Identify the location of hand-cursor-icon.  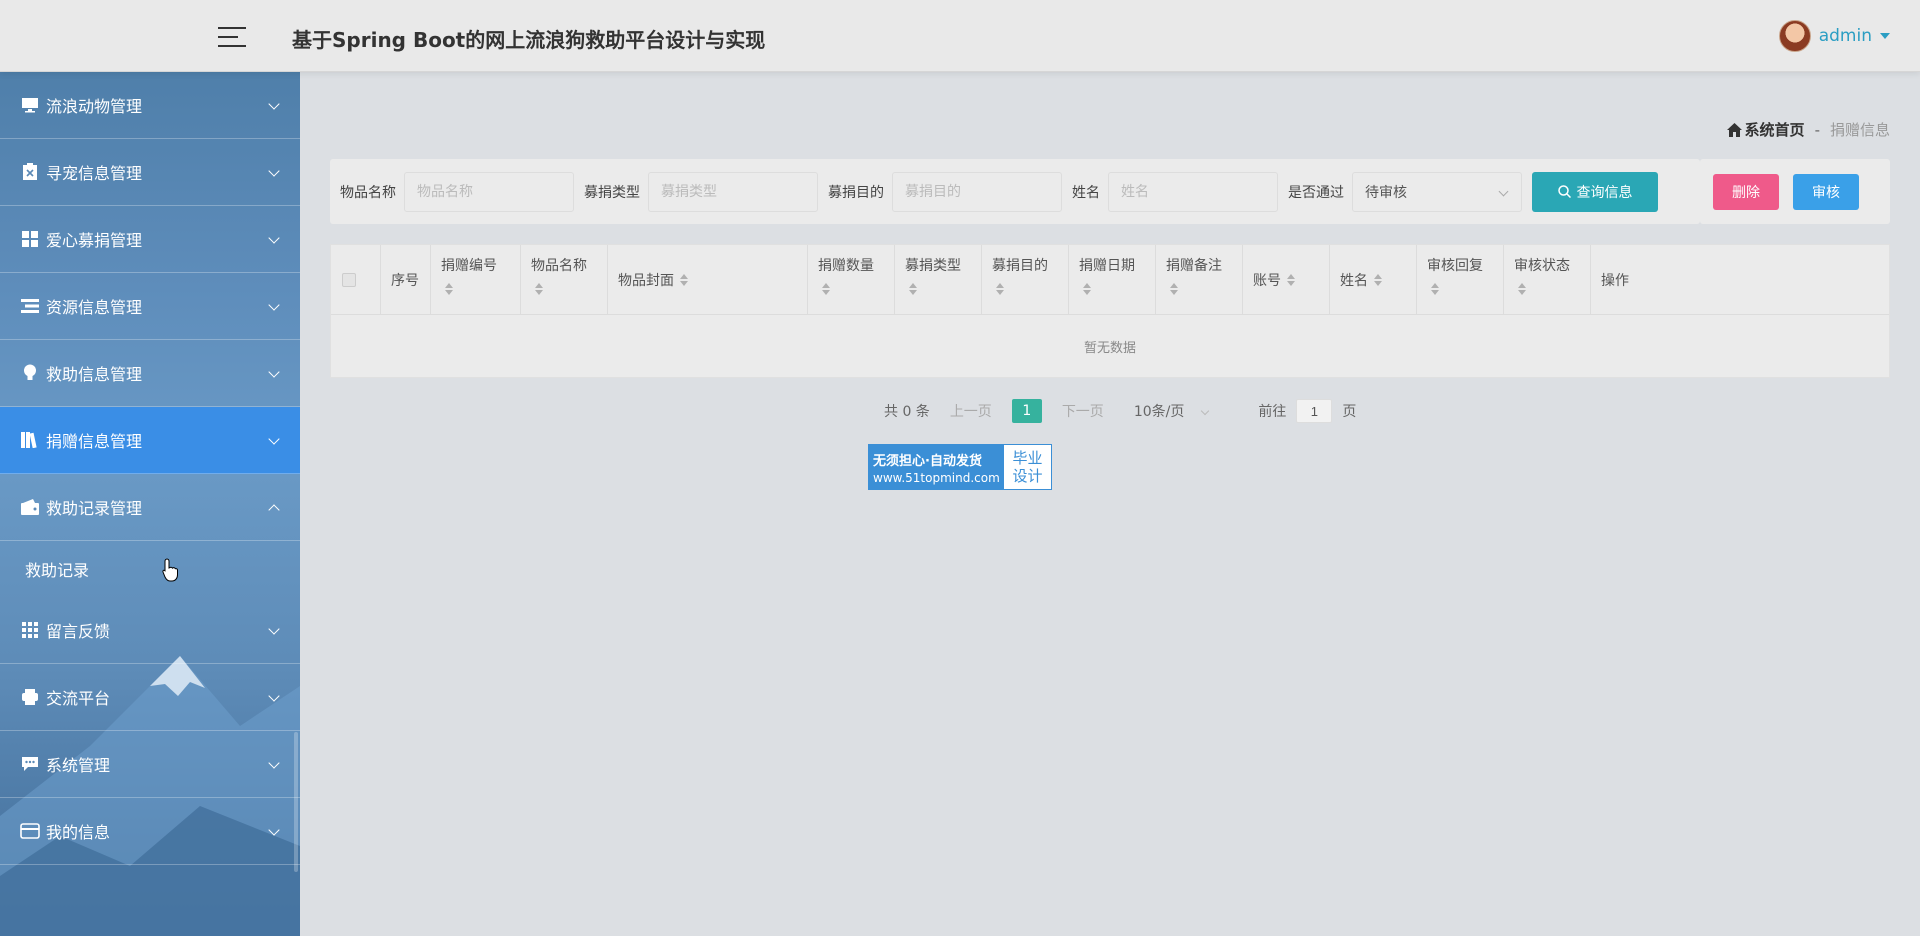
(170, 570).